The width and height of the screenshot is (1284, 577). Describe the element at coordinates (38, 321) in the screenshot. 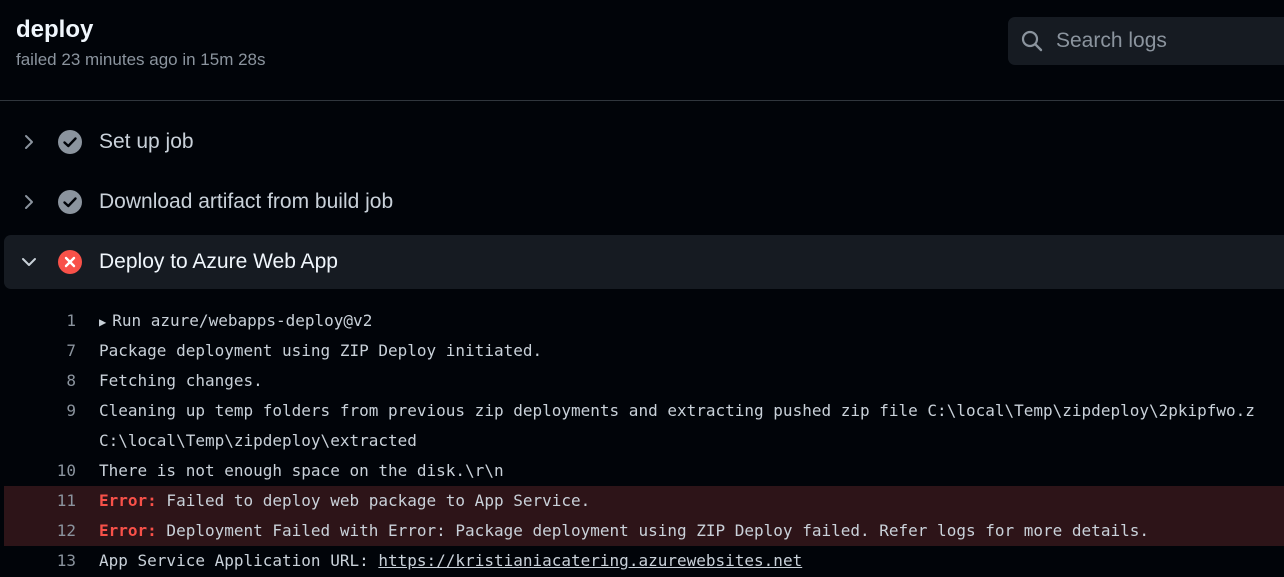

I see `line-number: 1` at that location.